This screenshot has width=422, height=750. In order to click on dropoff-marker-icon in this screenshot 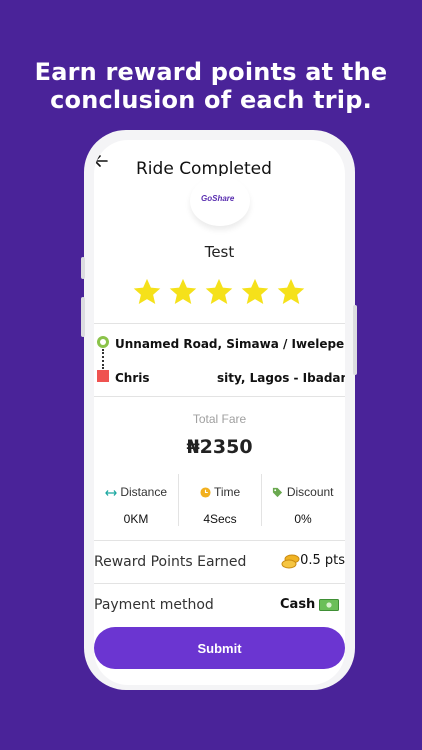, I will do `click(103, 376)`.